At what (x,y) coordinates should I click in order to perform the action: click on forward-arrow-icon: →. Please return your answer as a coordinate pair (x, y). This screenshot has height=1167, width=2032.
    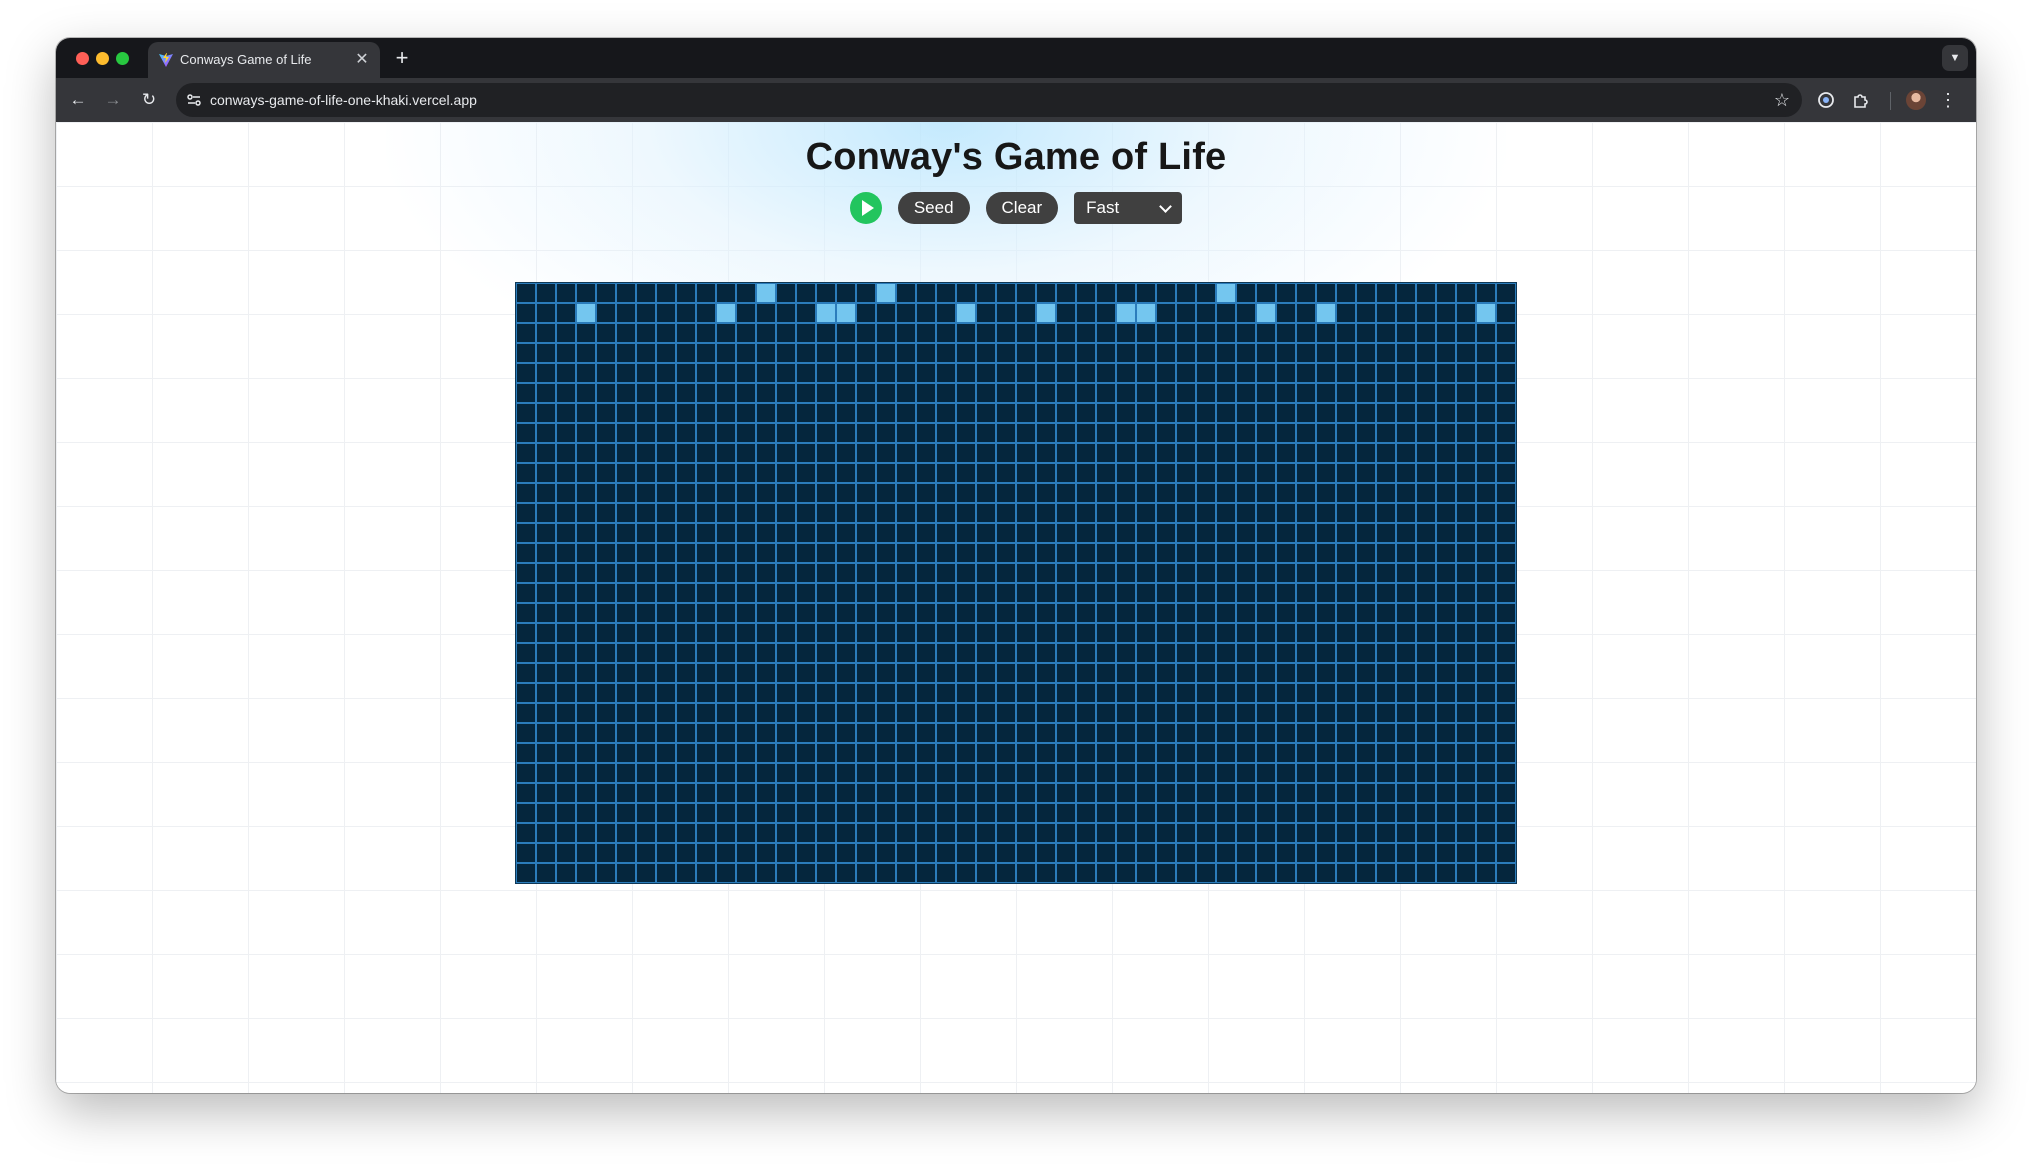
    Looking at the image, I should click on (113, 100).